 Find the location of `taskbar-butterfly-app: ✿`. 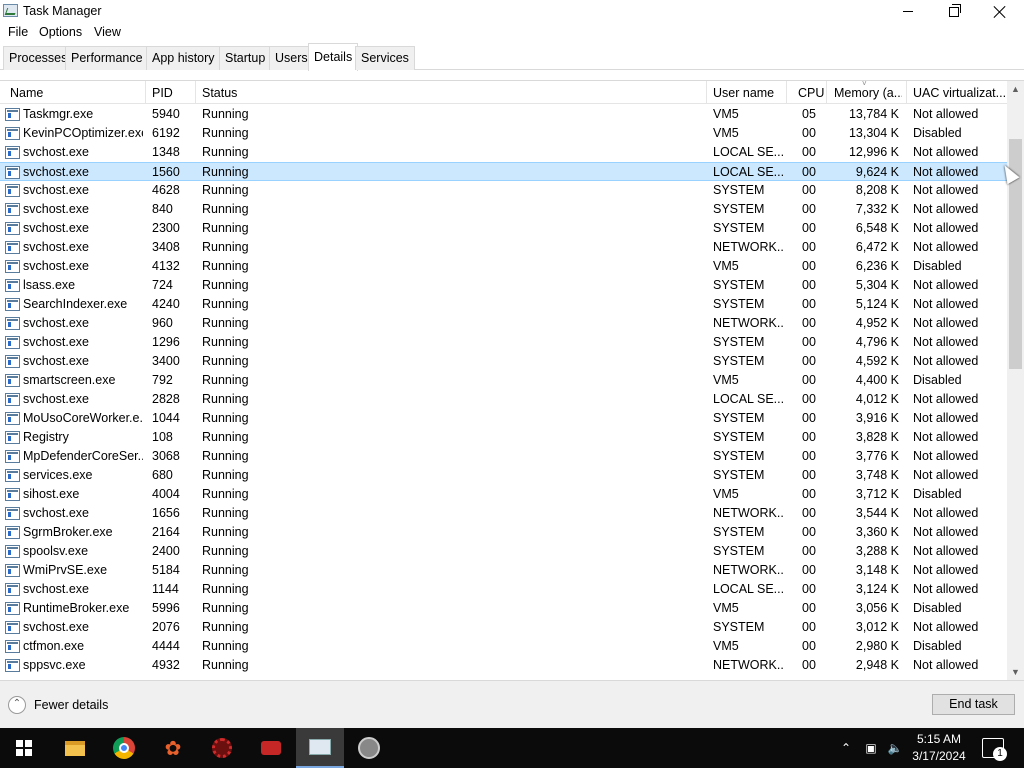

taskbar-butterfly-app: ✿ is located at coordinates (173, 748).